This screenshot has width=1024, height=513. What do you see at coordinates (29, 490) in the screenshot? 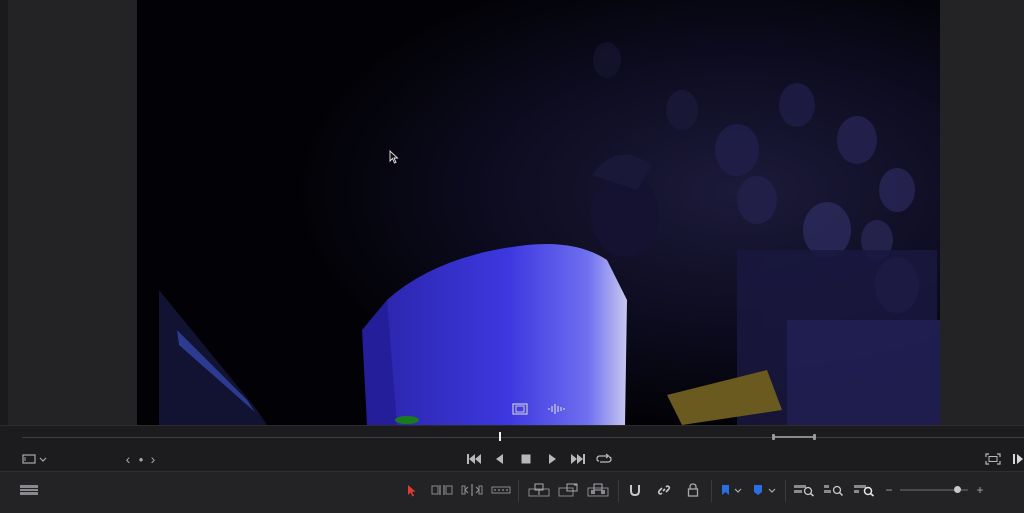
I see `timeline-view-options-icon` at bounding box center [29, 490].